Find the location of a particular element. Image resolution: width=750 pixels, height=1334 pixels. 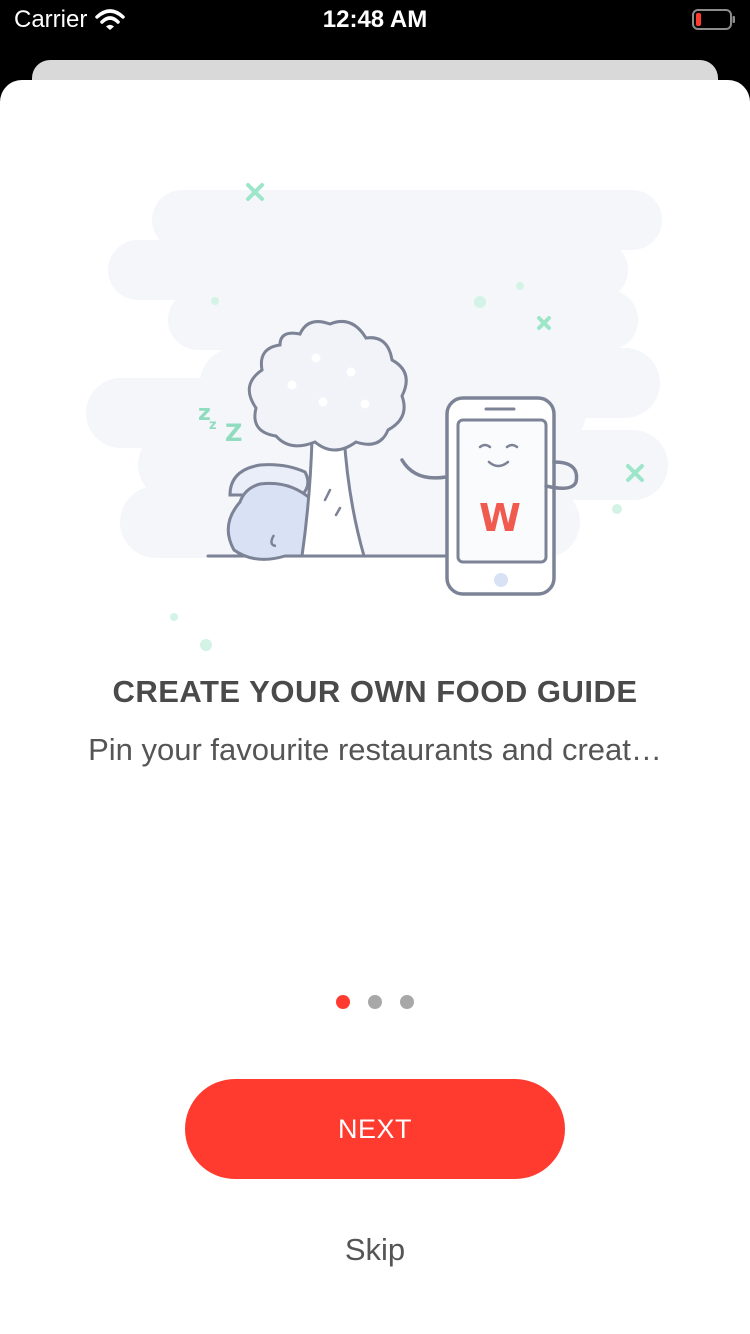

page-indicator is located at coordinates (375, 1002).